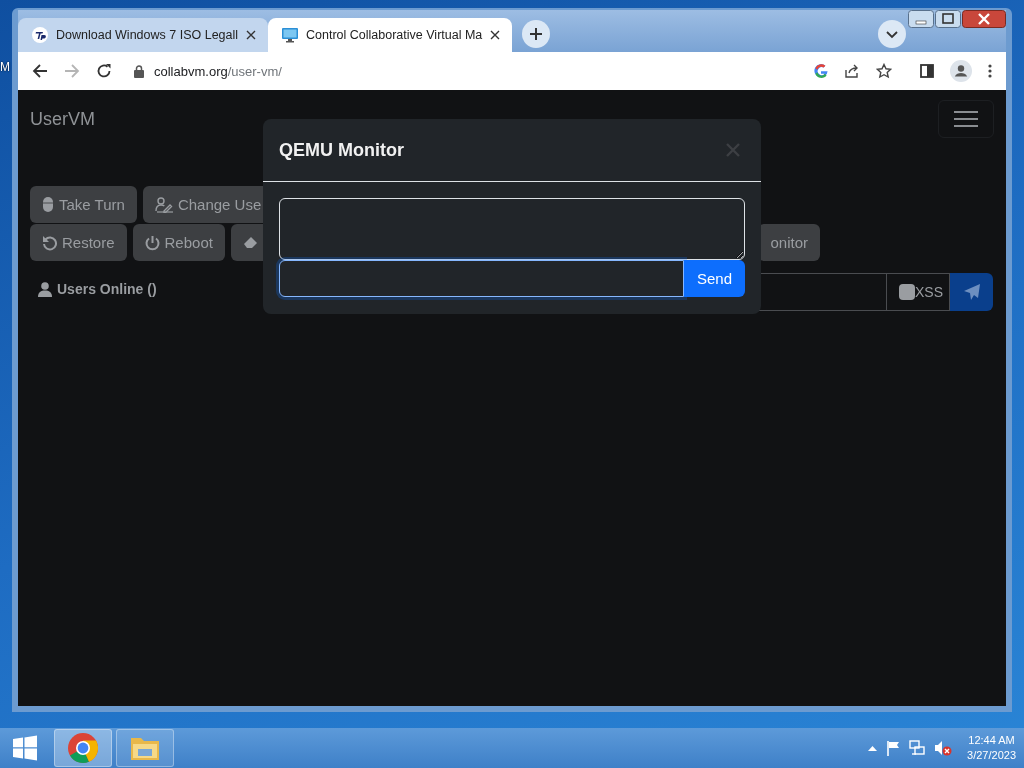  I want to click on windows-logo-icon, so click(25, 748).